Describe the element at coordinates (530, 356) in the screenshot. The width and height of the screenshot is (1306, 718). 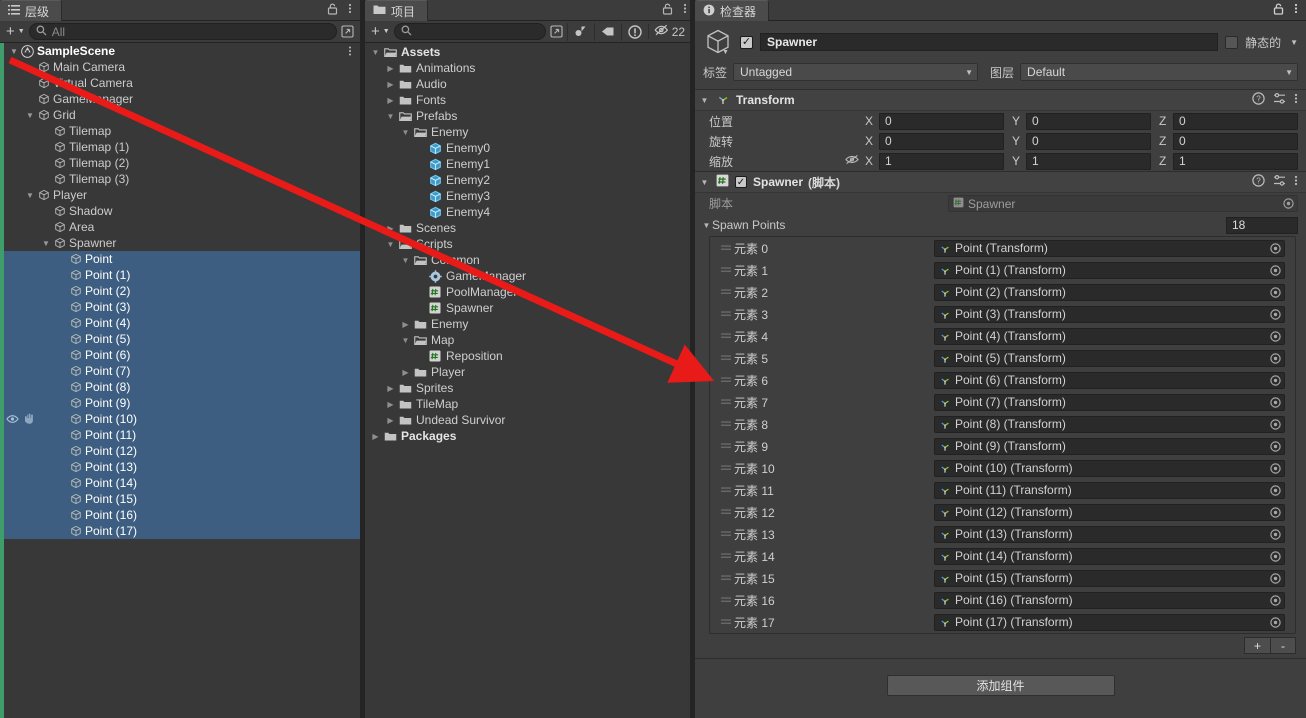
I see `project-item-reposition: Reposition` at that location.